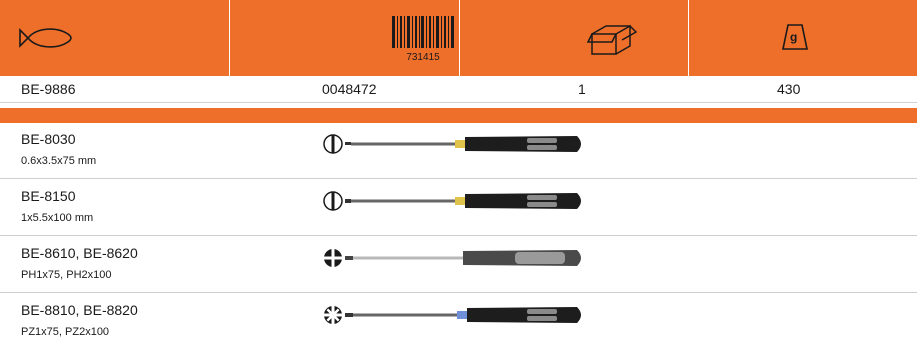 This screenshot has height=363, width=917. I want to click on product-name: BE-8610, BE-8620, so click(79, 253).